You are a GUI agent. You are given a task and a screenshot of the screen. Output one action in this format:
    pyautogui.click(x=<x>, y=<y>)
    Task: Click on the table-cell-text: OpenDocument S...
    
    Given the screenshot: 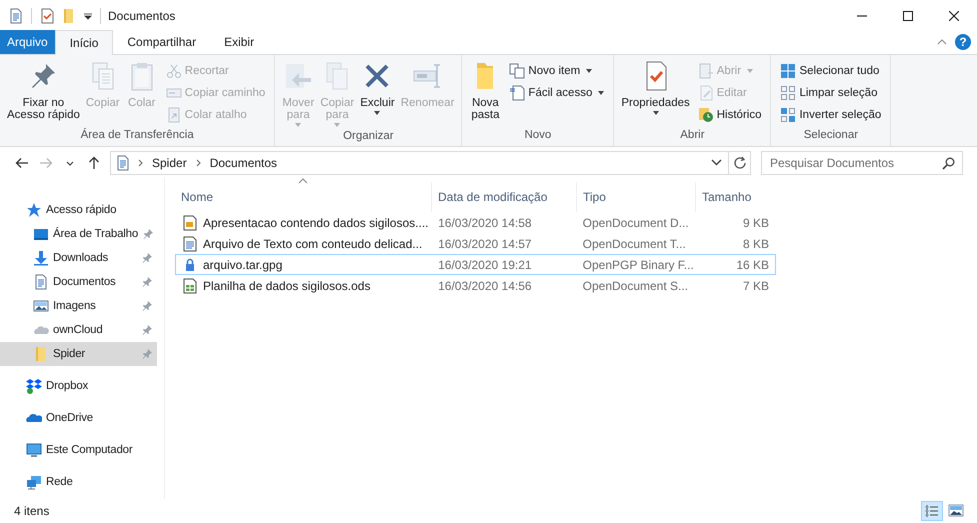 What is the action you would take?
    pyautogui.click(x=636, y=285)
    